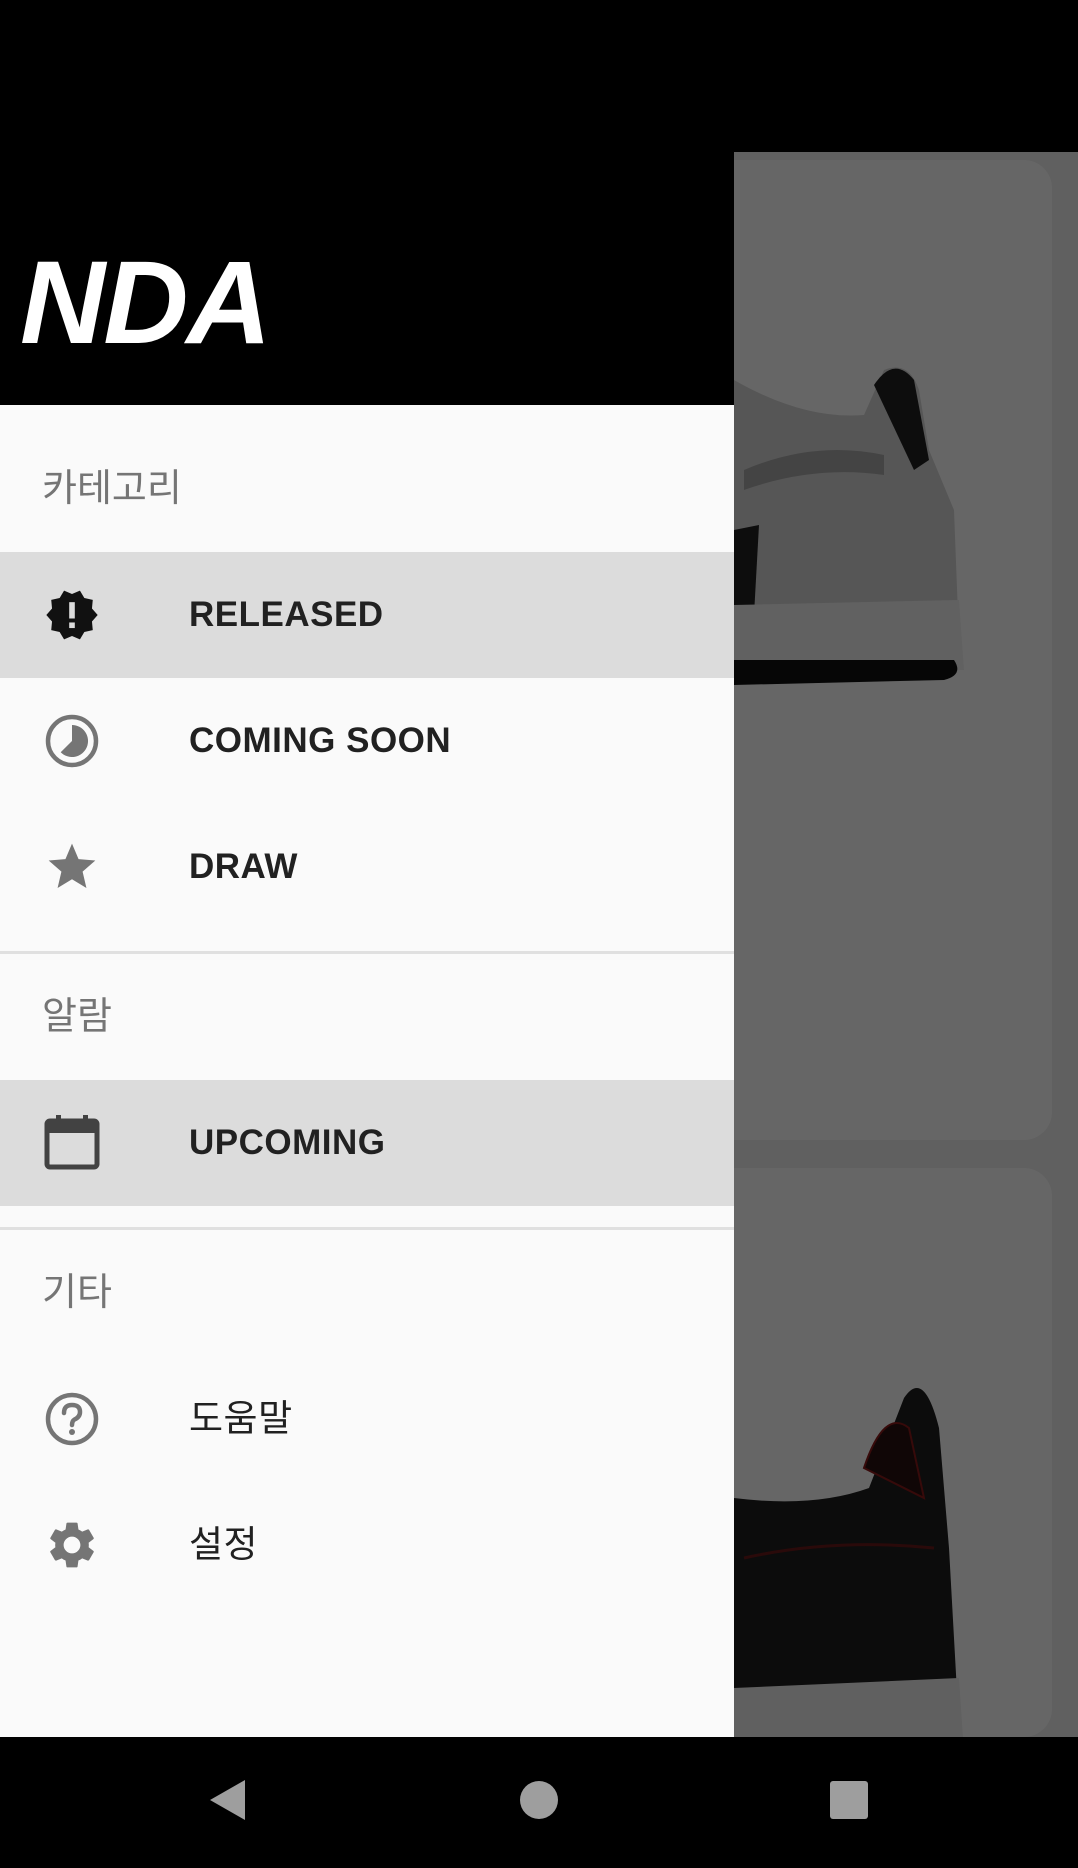  What do you see at coordinates (72, 615) in the screenshot?
I see `new-releases-icon` at bounding box center [72, 615].